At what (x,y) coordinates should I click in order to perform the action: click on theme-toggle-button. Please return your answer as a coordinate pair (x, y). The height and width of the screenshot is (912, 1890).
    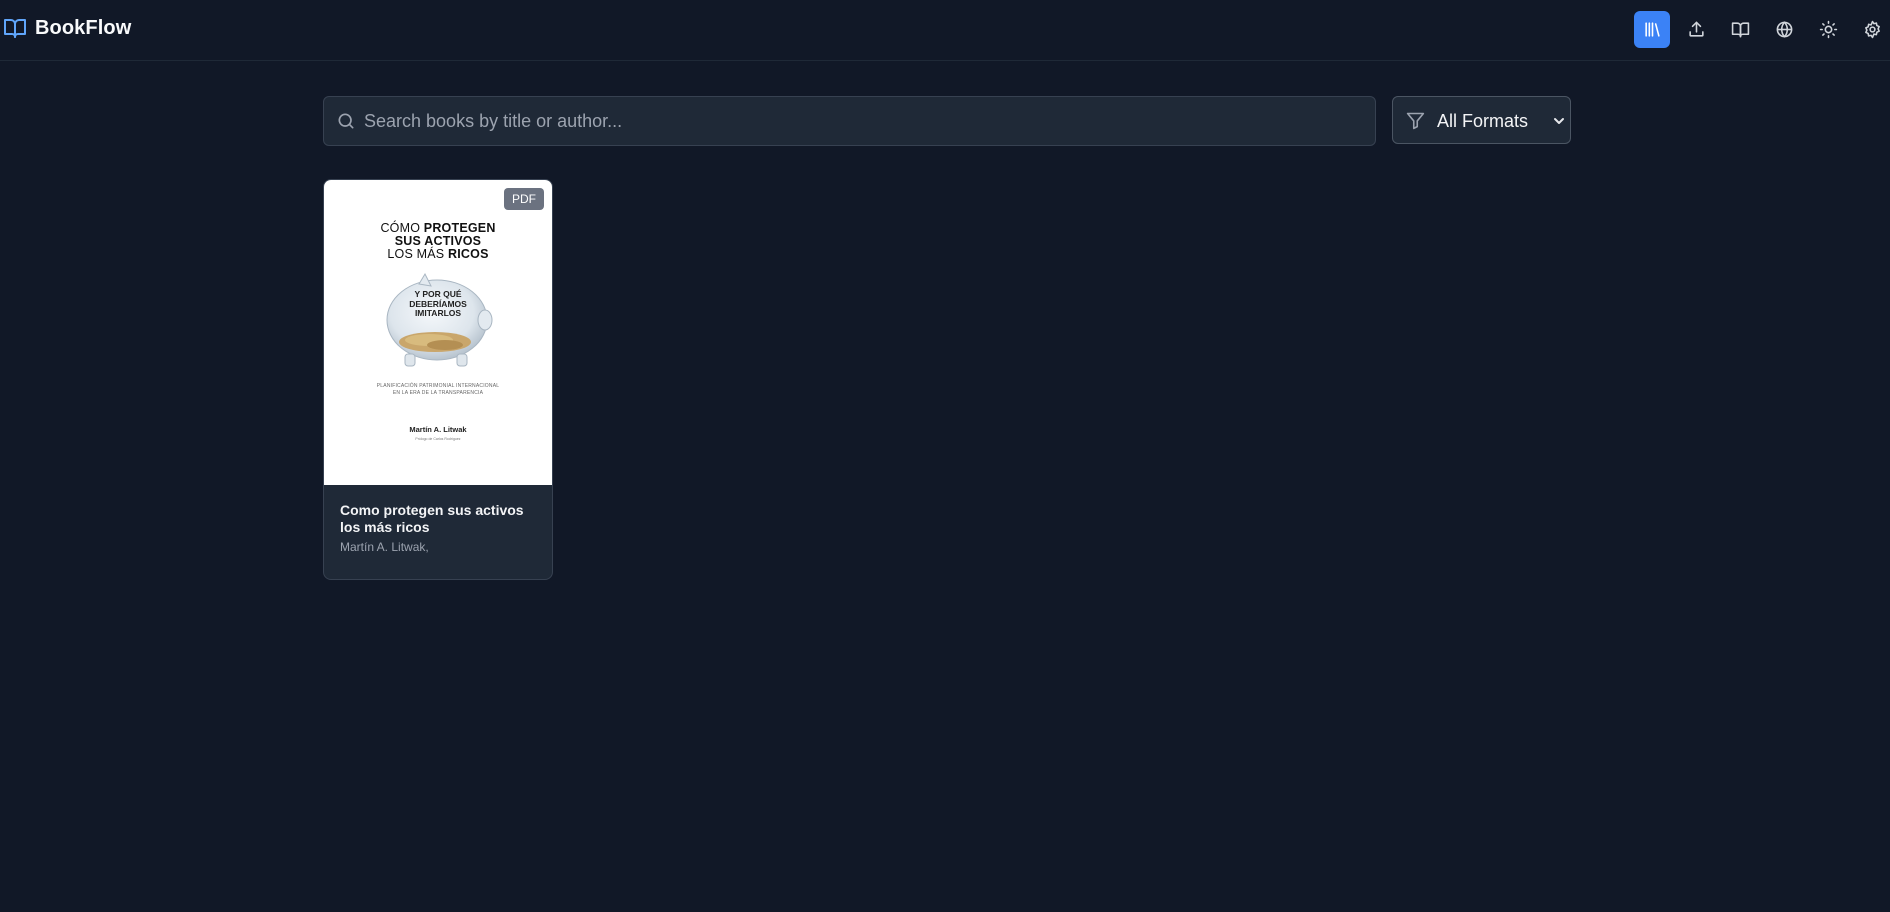
    Looking at the image, I should click on (1828, 29).